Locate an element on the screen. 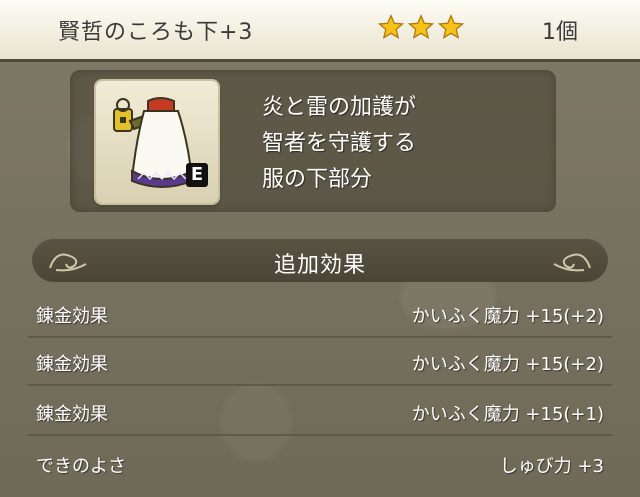 Image resolution: width=640 pixels, height=497 pixels. equipped-badge: E is located at coordinates (197, 175).